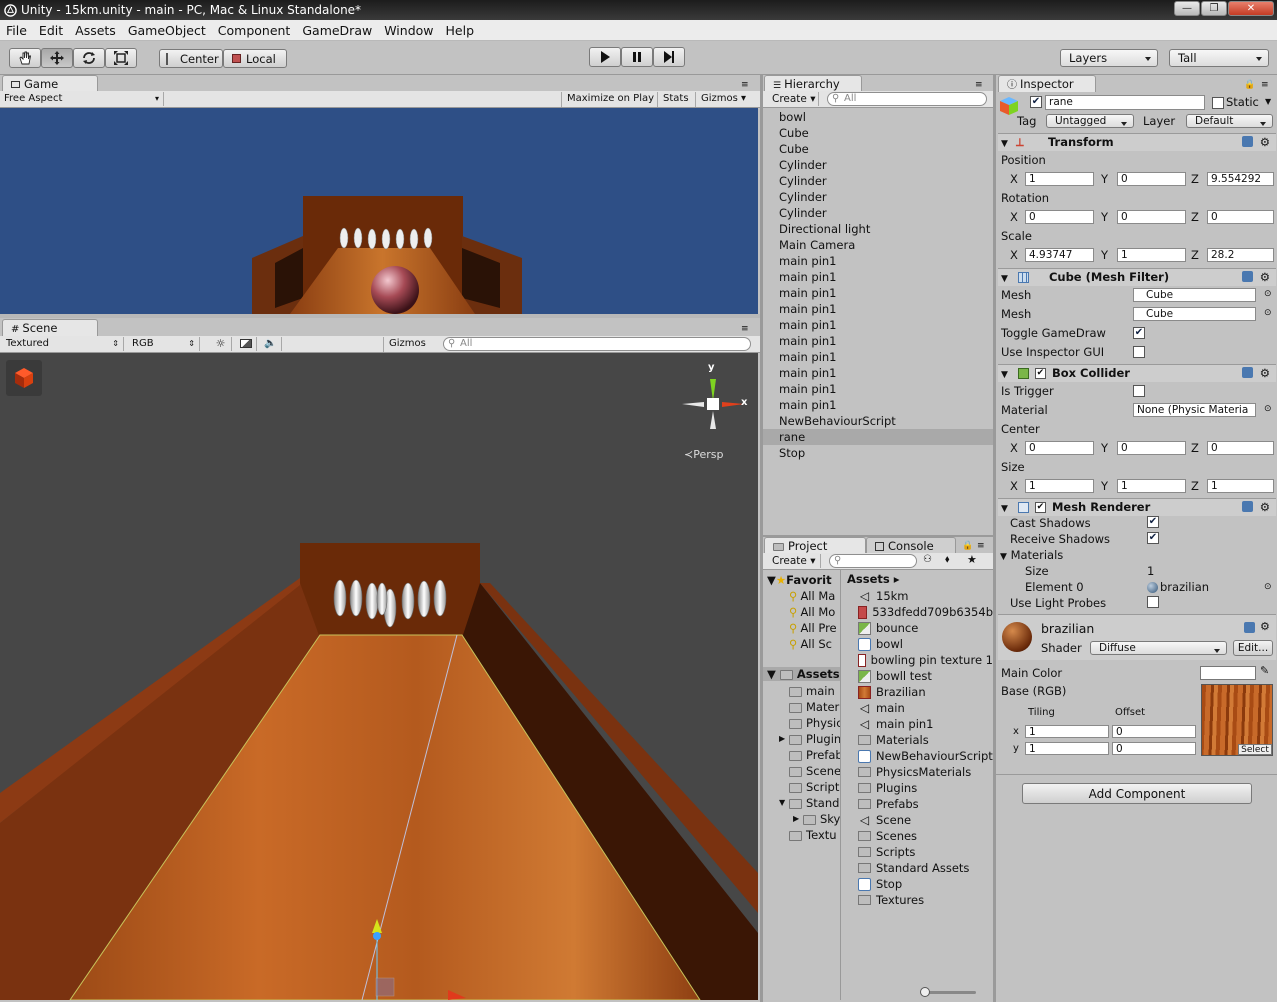  What do you see at coordinates (1187, 8) in the screenshot?
I see `minimize-button: —` at bounding box center [1187, 8].